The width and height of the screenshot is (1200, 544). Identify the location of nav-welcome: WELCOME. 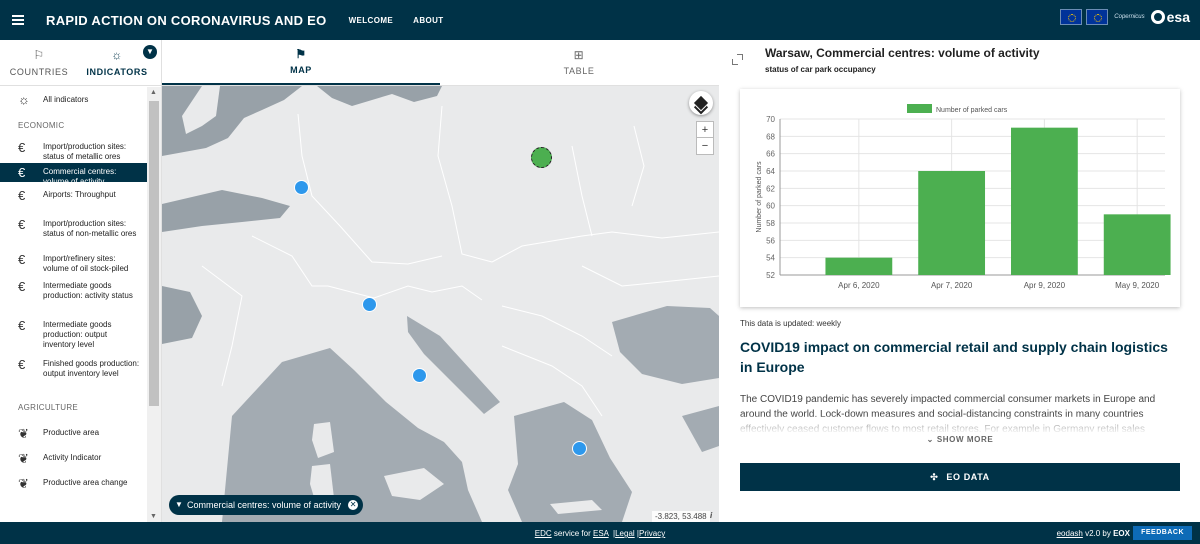
(371, 20).